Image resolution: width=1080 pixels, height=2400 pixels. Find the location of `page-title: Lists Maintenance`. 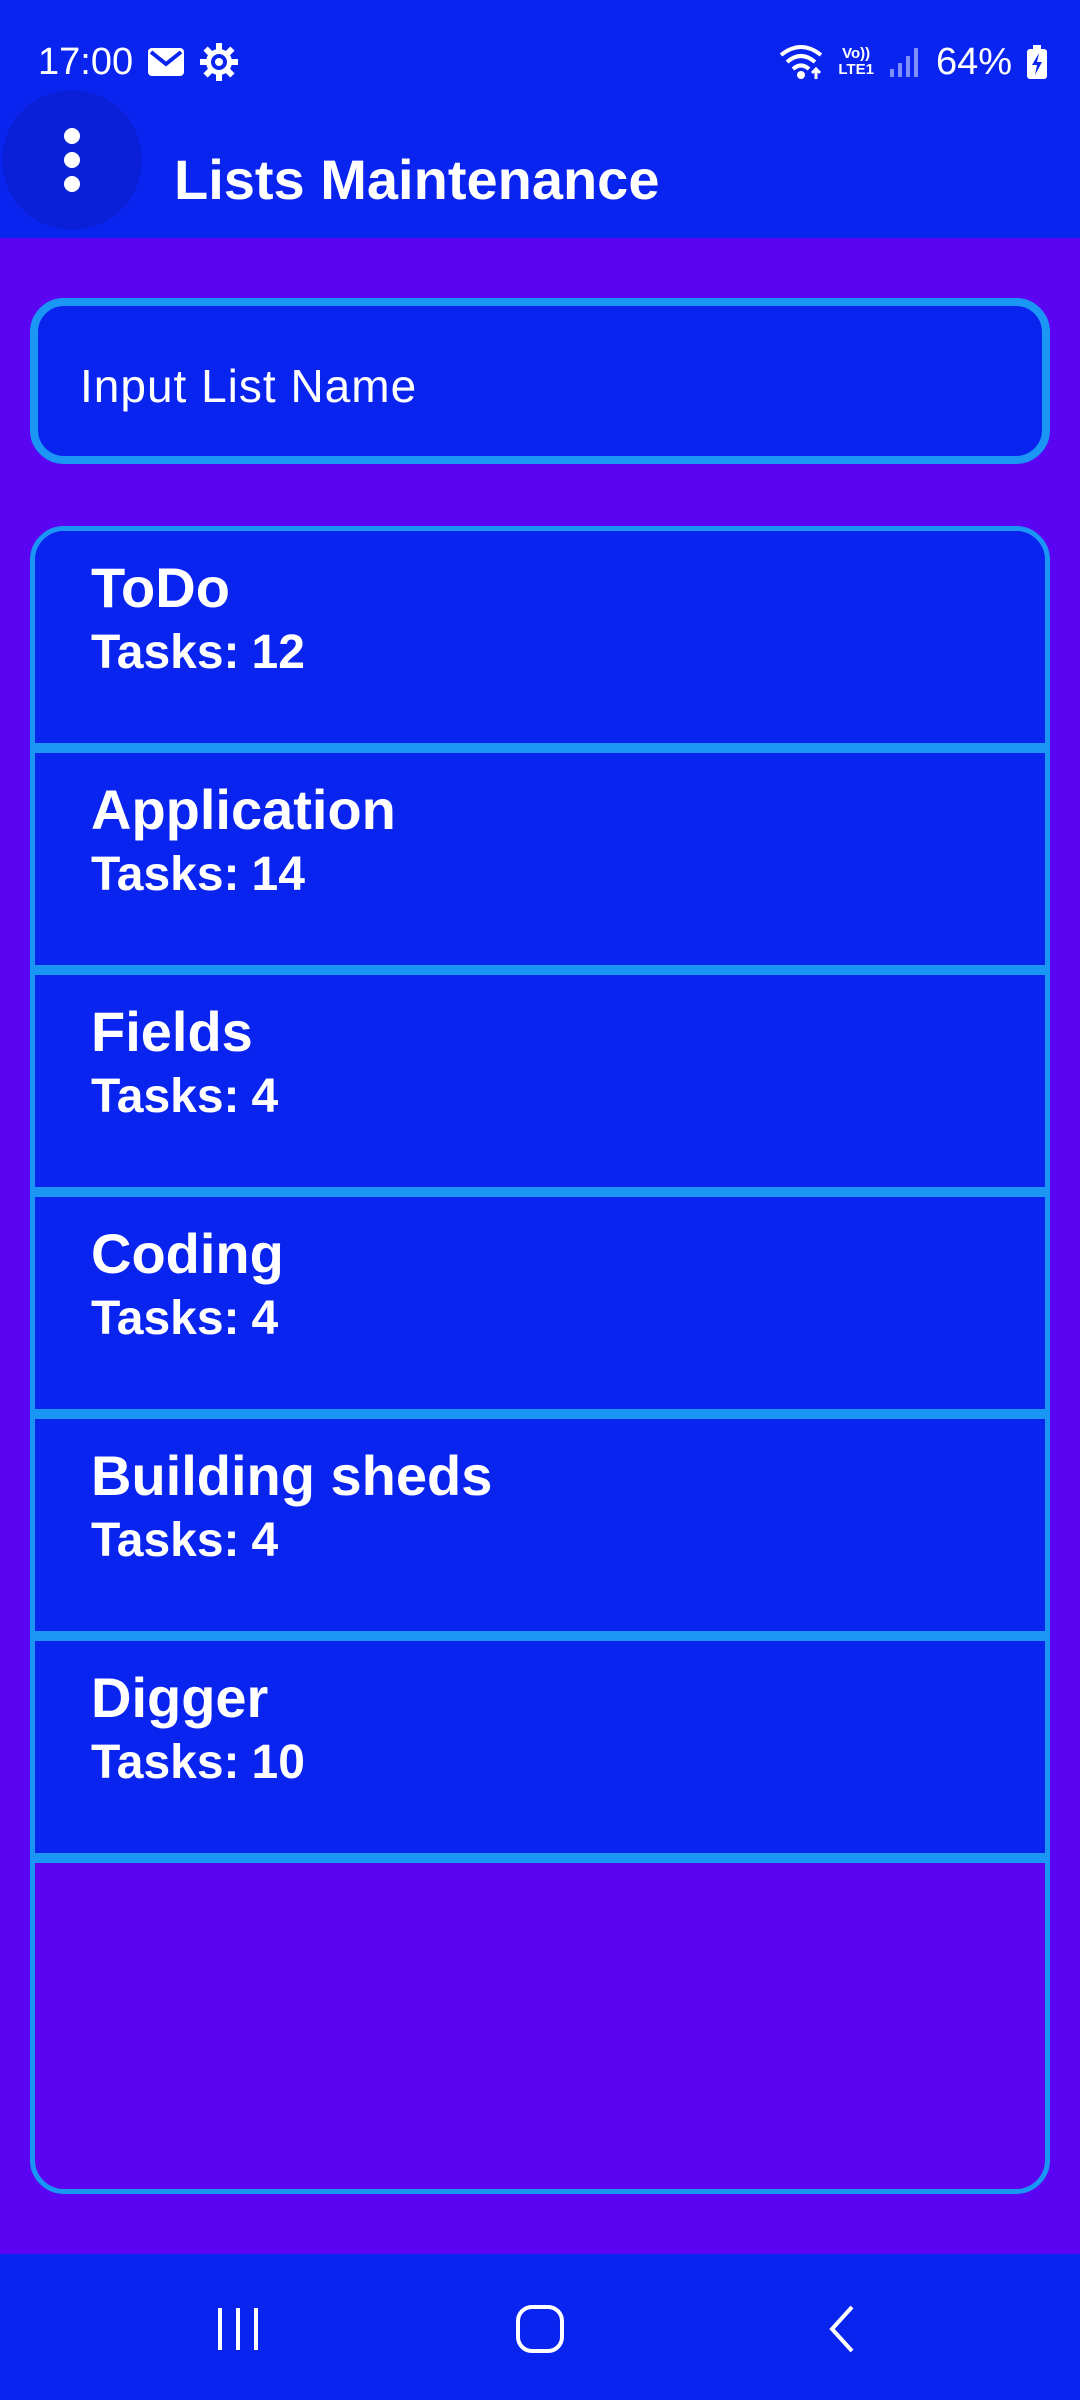

page-title: Lists Maintenance is located at coordinates (417, 179).